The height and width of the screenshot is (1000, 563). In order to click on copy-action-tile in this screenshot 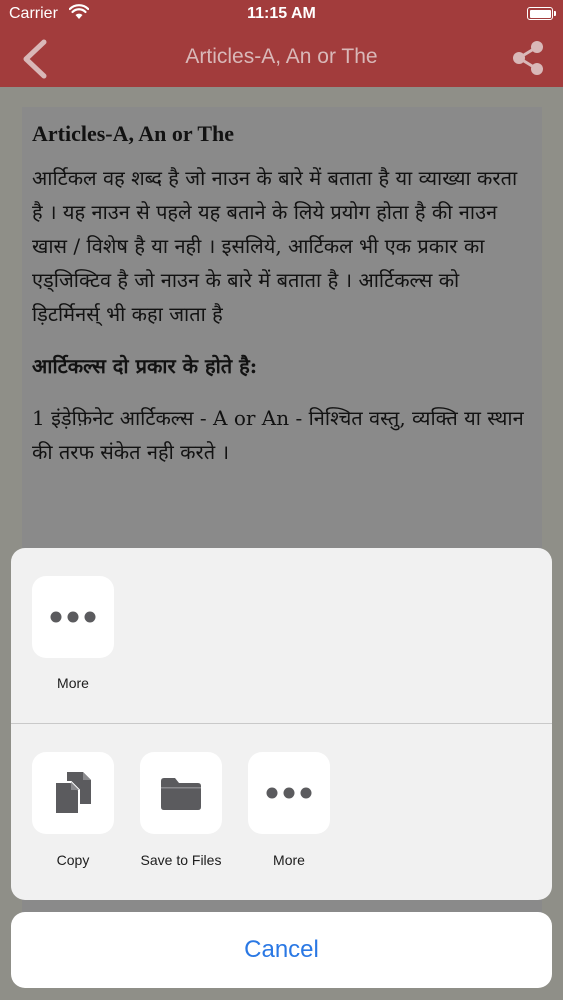, I will do `click(73, 793)`.